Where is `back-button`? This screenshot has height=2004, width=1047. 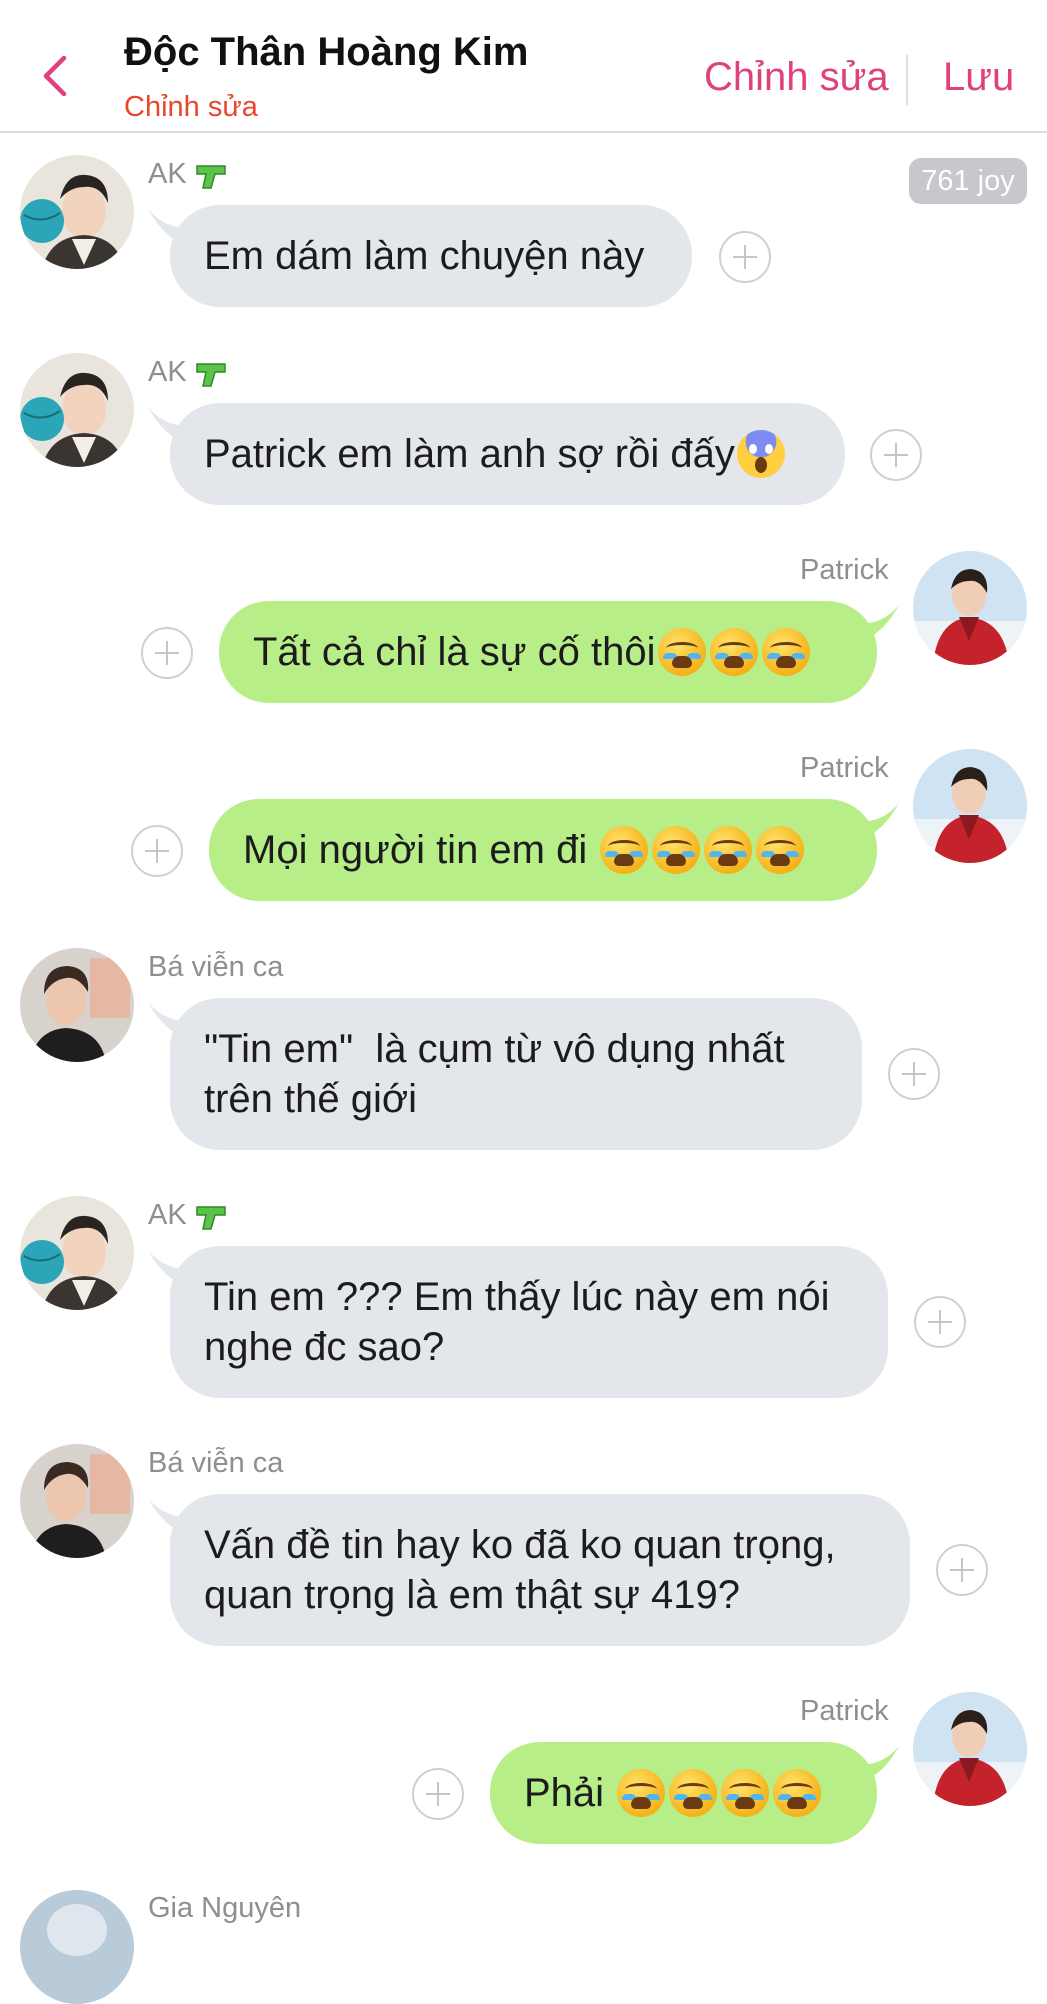
back-button is located at coordinates (55, 76).